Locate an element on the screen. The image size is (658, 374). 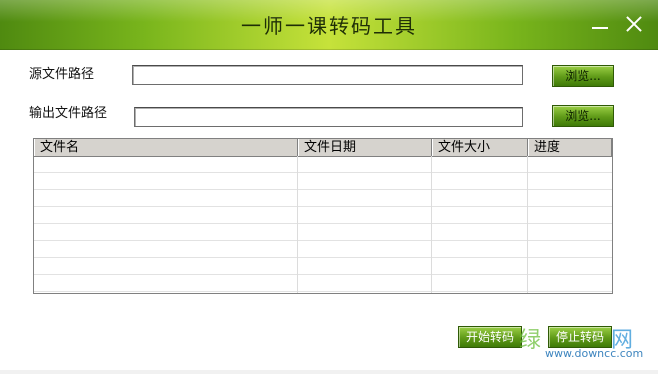
output-path-input is located at coordinates (328, 117).